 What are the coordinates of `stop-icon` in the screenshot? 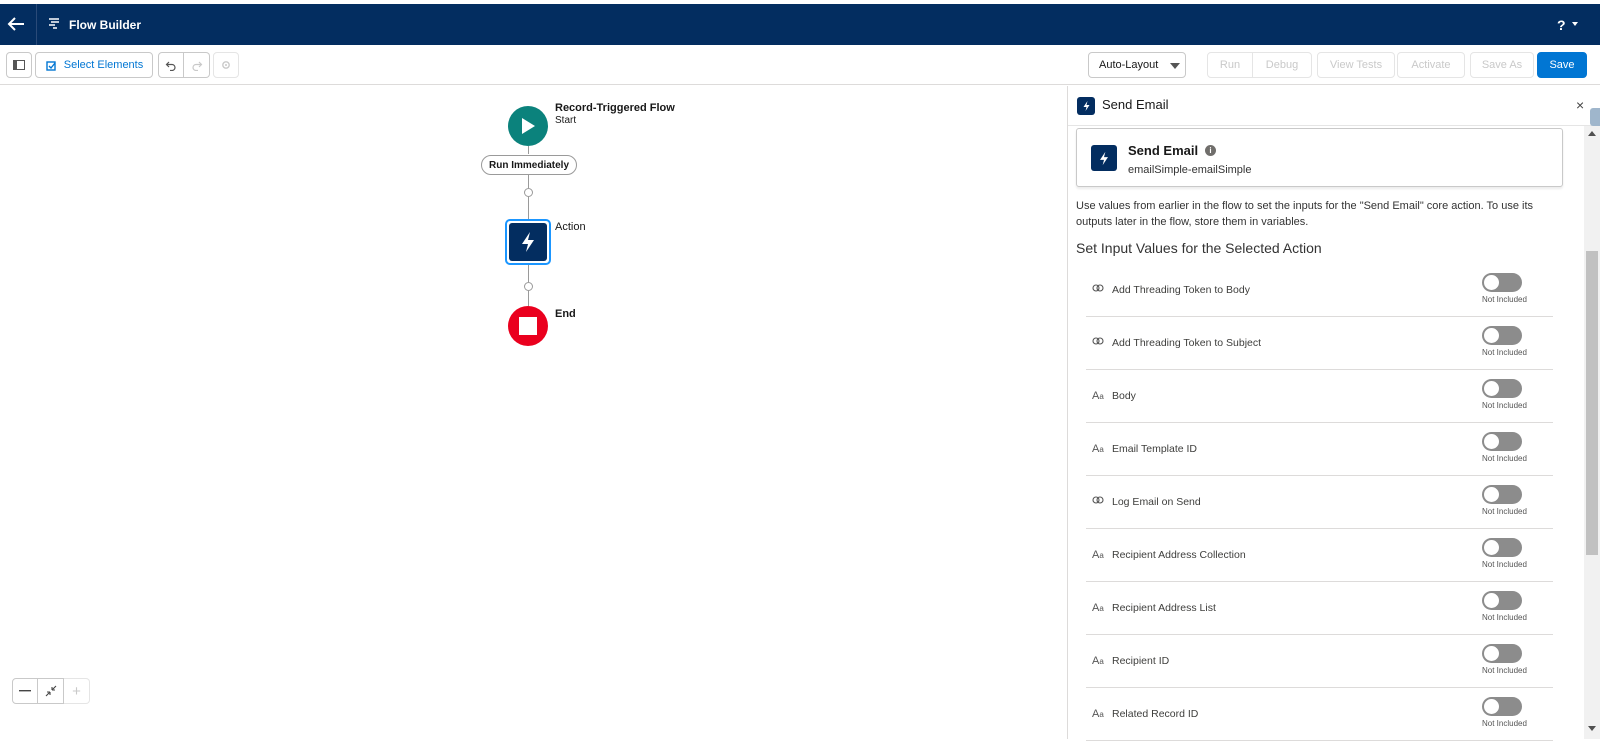 It's located at (528, 326).